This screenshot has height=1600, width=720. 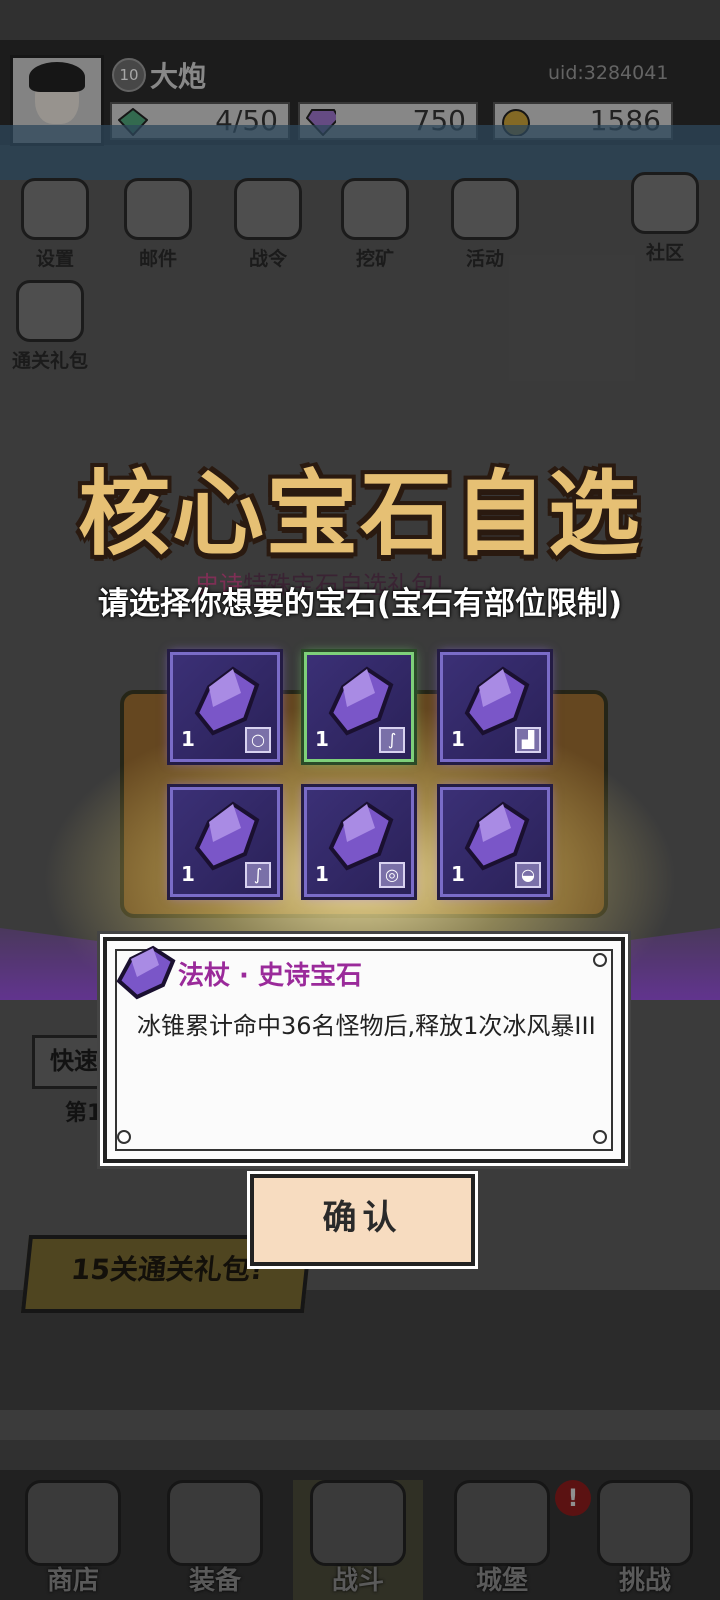 What do you see at coordinates (359, 842) in the screenshot?
I see `gem-option: 1 ◎` at bounding box center [359, 842].